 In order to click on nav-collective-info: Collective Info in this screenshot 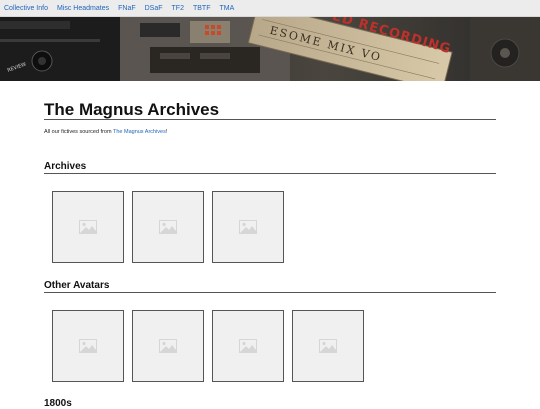, I will do `click(26, 8)`.